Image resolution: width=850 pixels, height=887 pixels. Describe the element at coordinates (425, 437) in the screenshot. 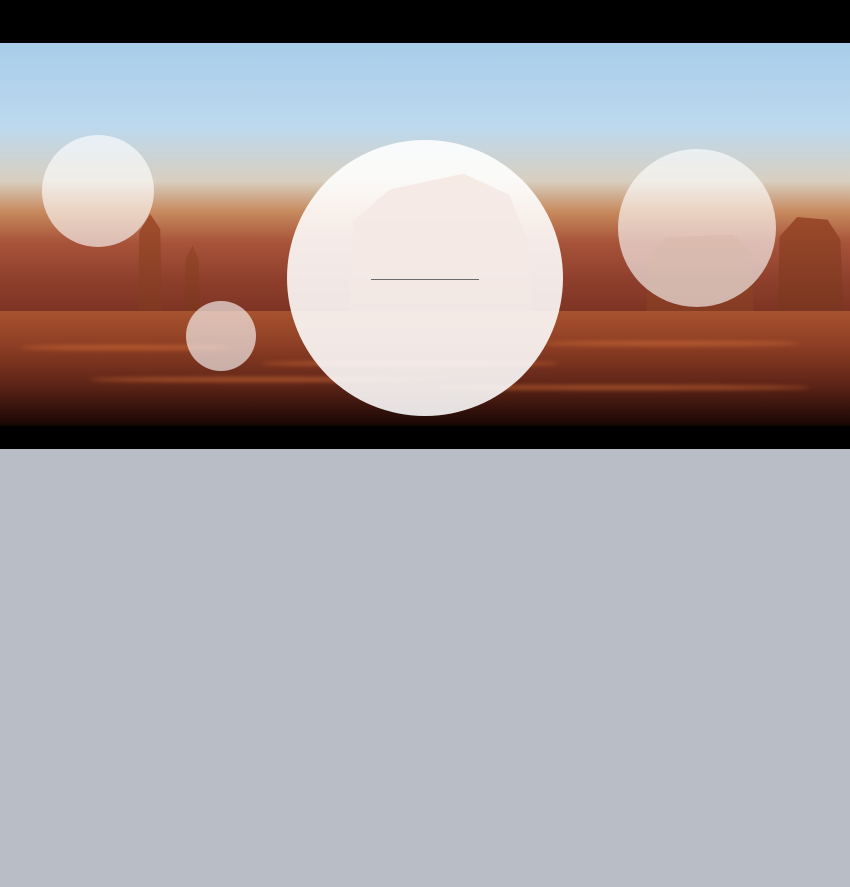

I see `url-bar` at that location.